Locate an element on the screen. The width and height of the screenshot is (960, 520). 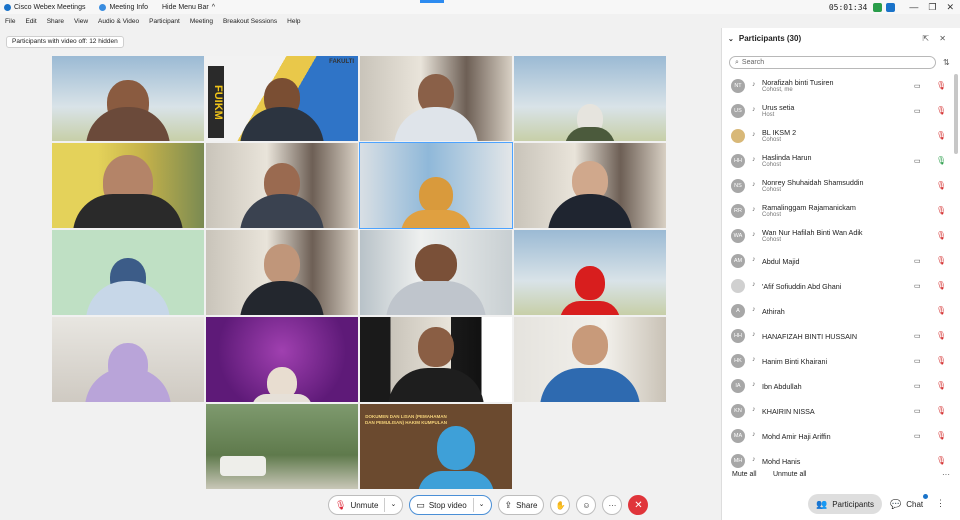
participant-name: Nonrey Shuhaidah Shamsuddin is located at coordinates (813, 182).